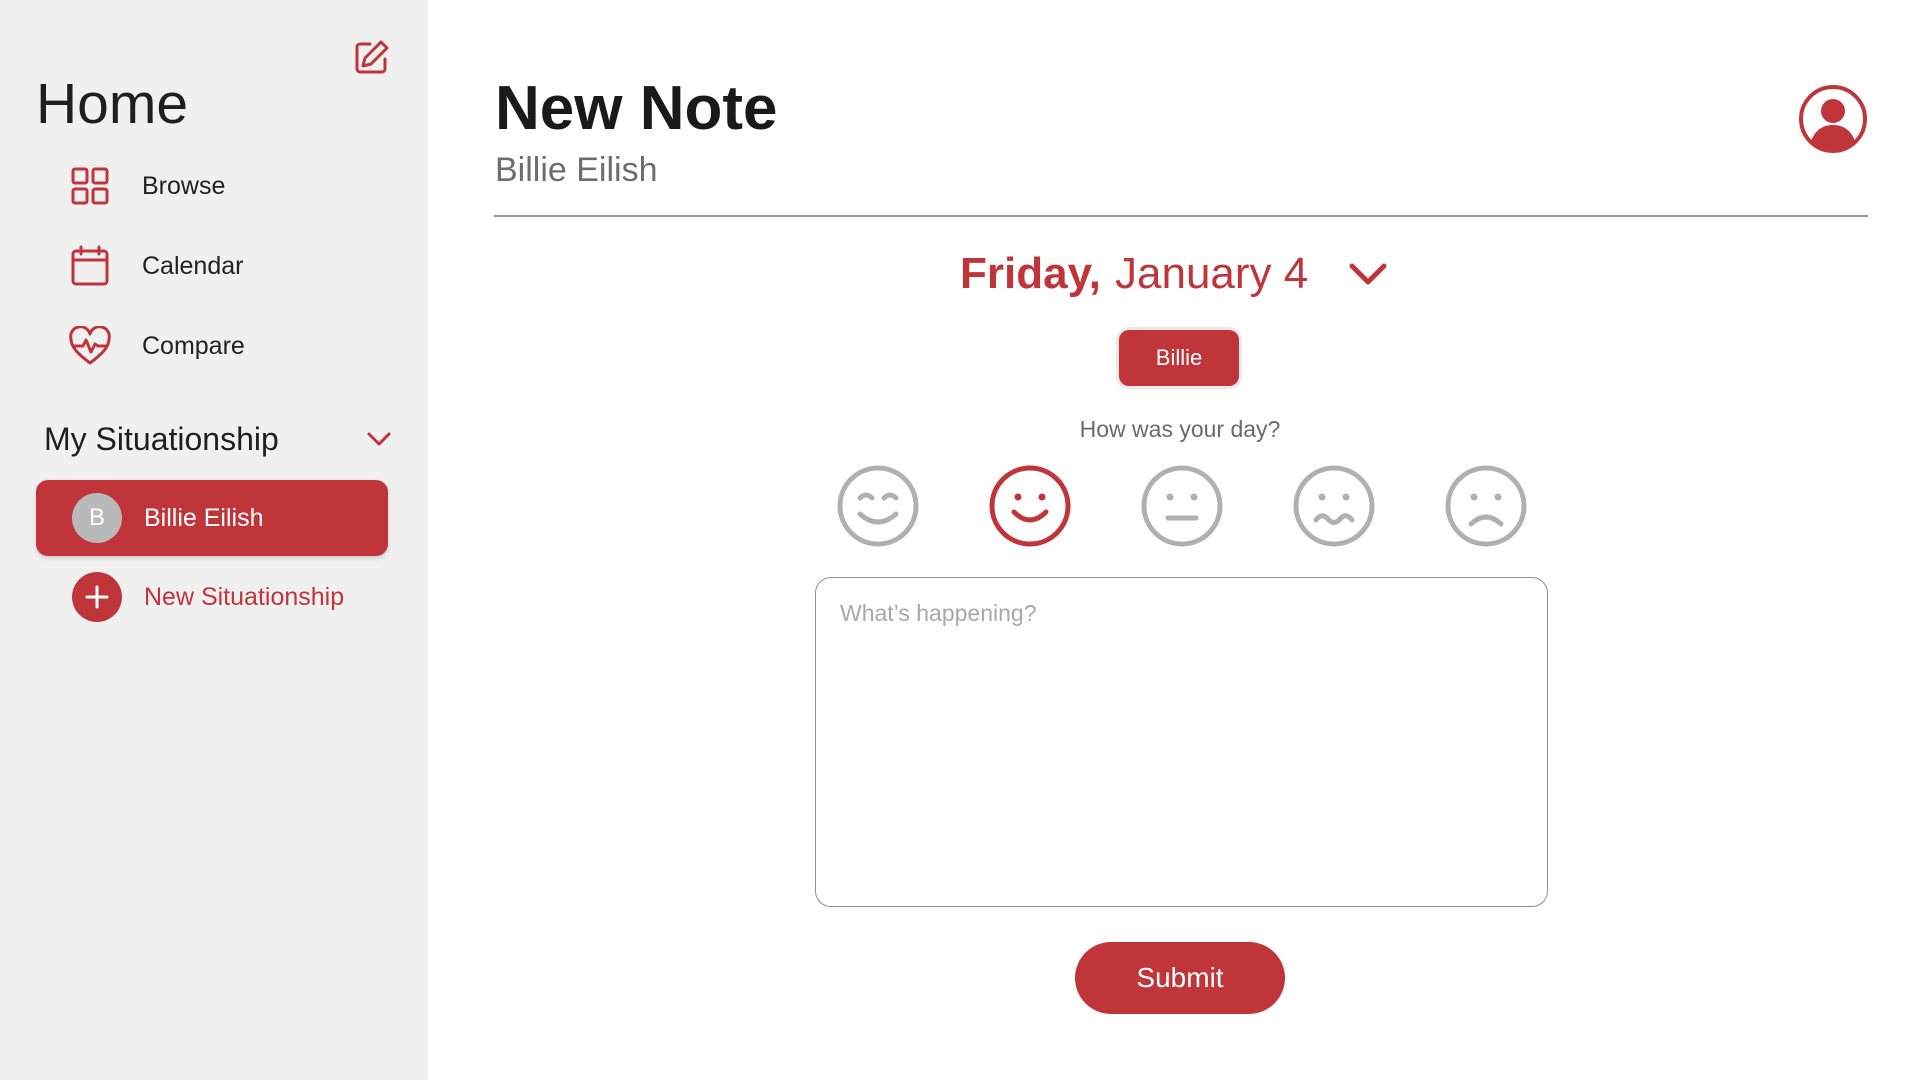  I want to click on sidebar-item-browse: Browse, so click(225, 186).